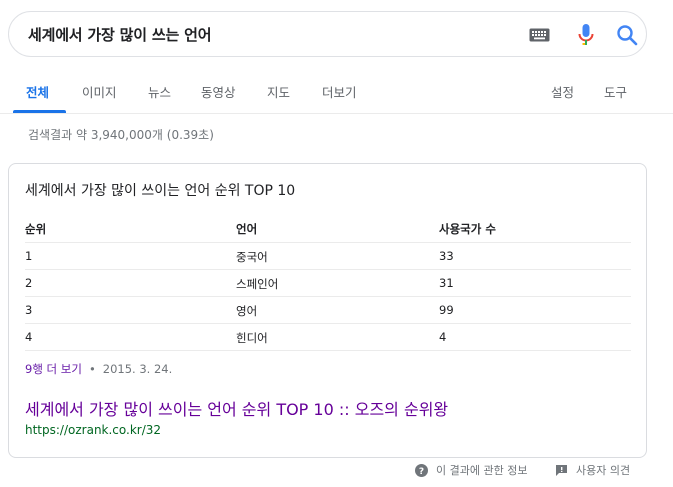 The width and height of the screenshot is (673, 487). Describe the element at coordinates (482, 470) in the screenshot. I see `about-result-label: 이 결과에 관한 정보` at that location.